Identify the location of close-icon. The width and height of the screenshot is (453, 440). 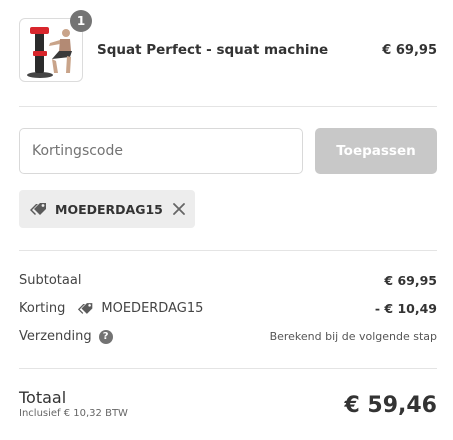
(178, 209).